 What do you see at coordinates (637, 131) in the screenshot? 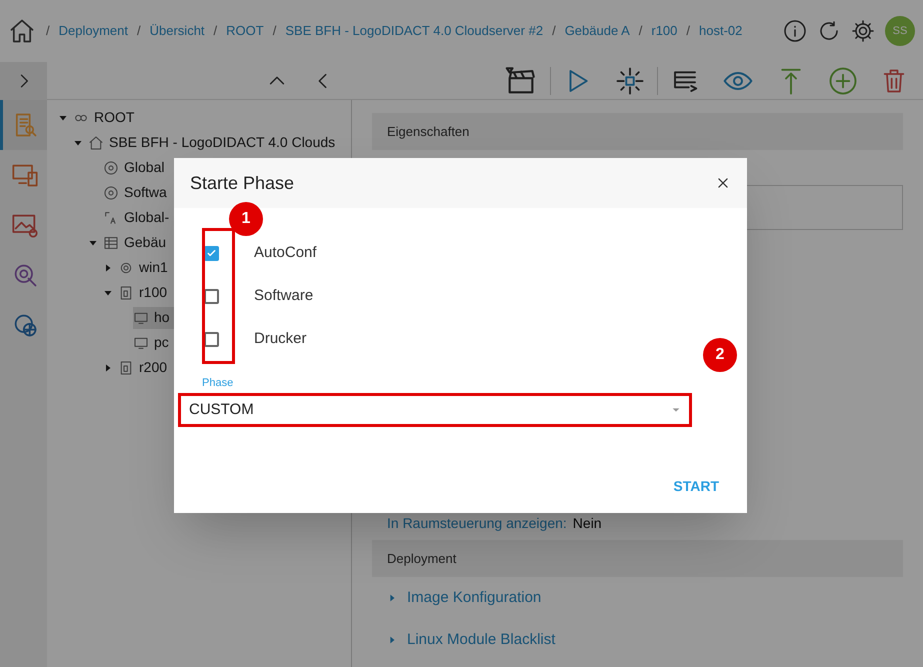
I see `section-header: Eigenschaften` at bounding box center [637, 131].